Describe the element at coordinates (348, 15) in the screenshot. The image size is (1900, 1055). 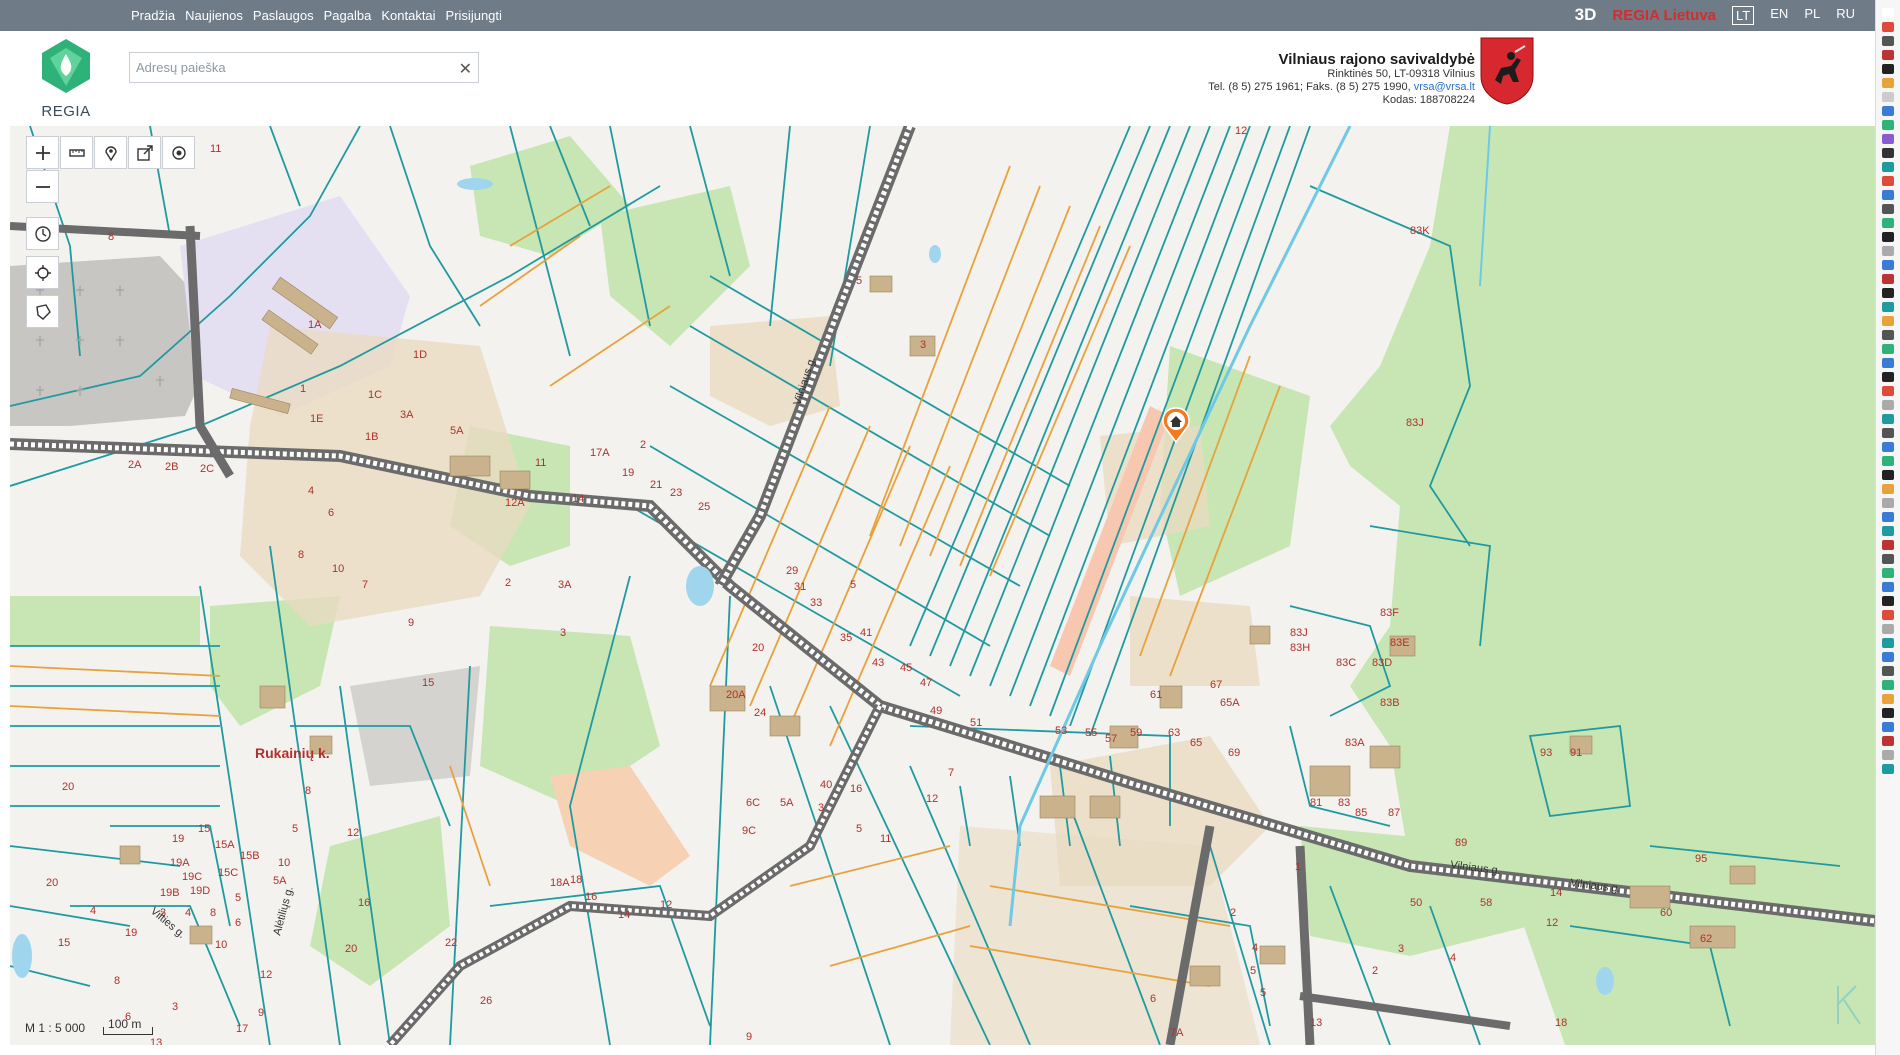
I see `menu-item-pagalba: Pagalba` at that location.